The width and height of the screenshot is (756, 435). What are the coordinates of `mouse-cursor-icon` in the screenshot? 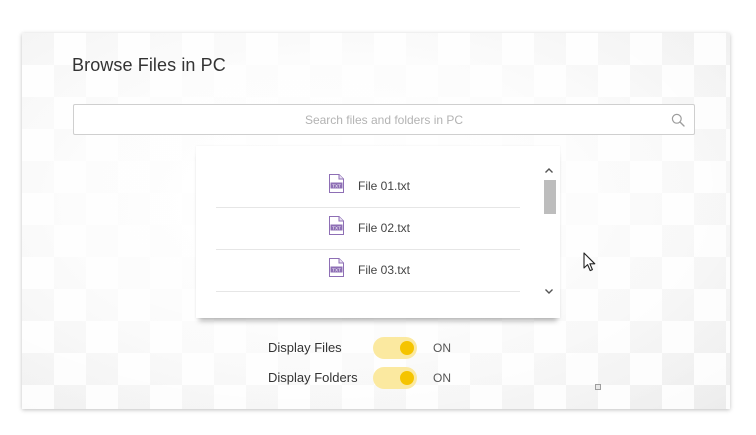 It's located at (589, 262).